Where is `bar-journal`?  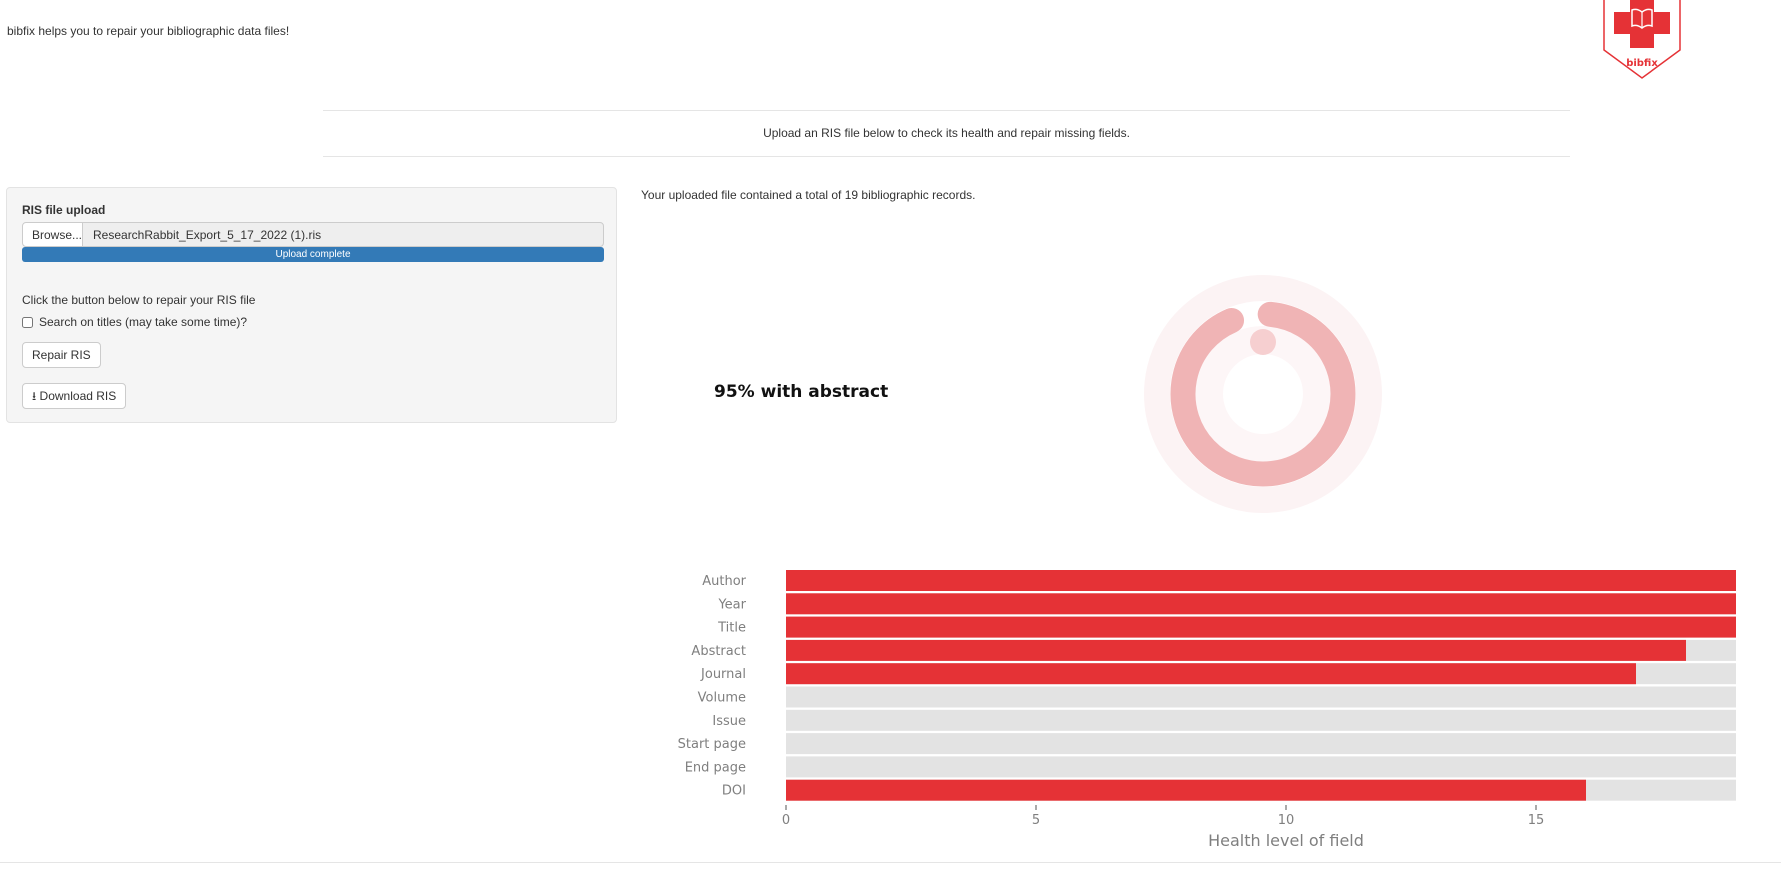 bar-journal is located at coordinates (1211, 674).